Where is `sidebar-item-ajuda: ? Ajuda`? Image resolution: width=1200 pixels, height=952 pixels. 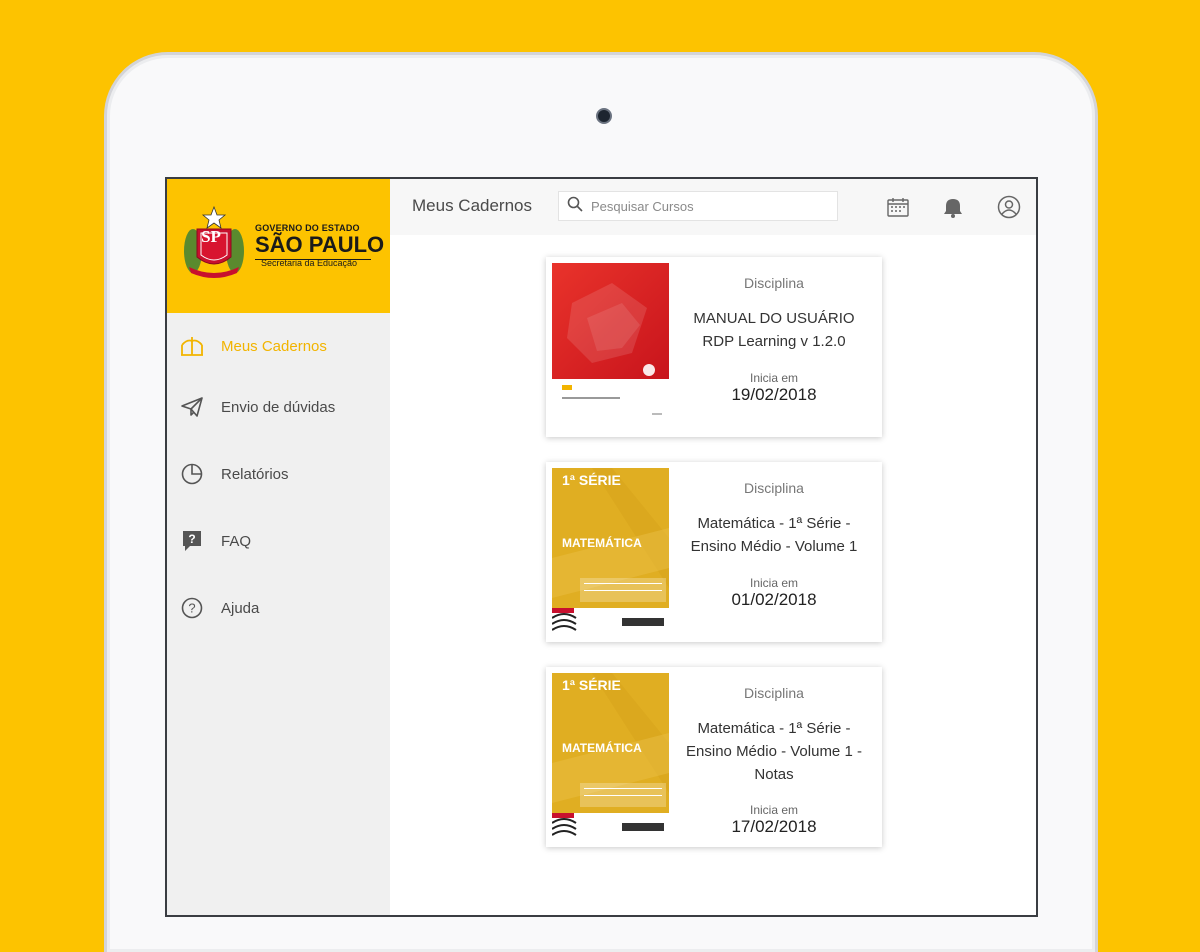
sidebar-item-ajuda: ? Ajuda is located at coordinates (219, 608).